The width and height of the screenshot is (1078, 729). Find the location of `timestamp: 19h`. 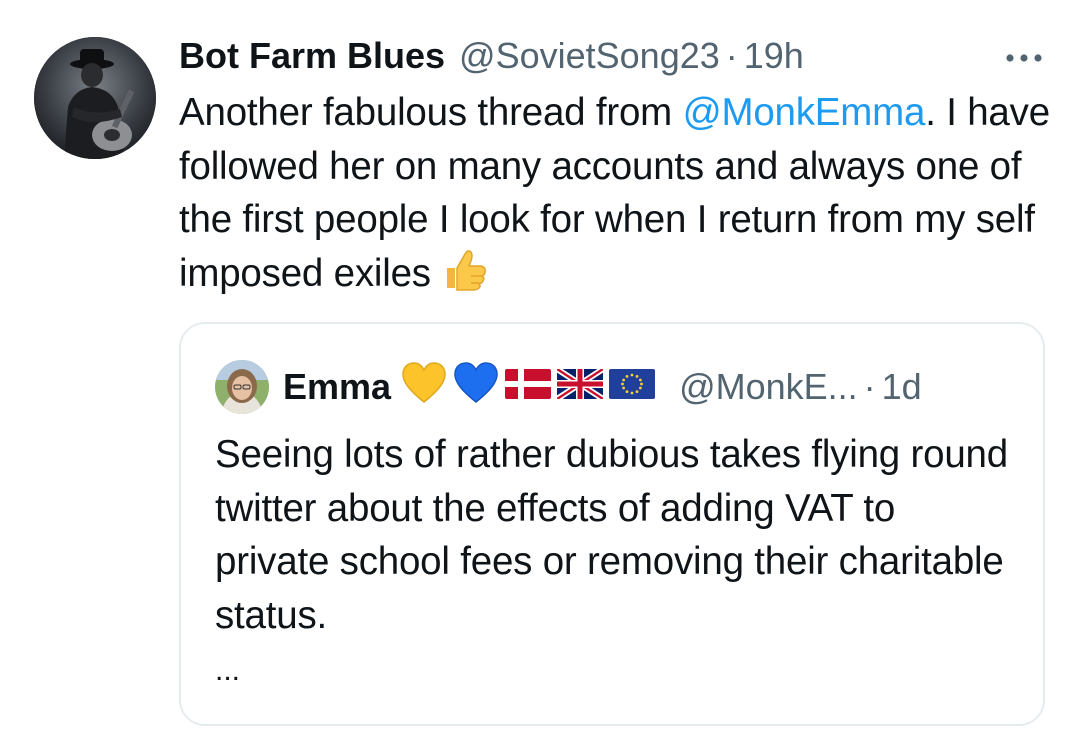

timestamp: 19h is located at coordinates (774, 56).